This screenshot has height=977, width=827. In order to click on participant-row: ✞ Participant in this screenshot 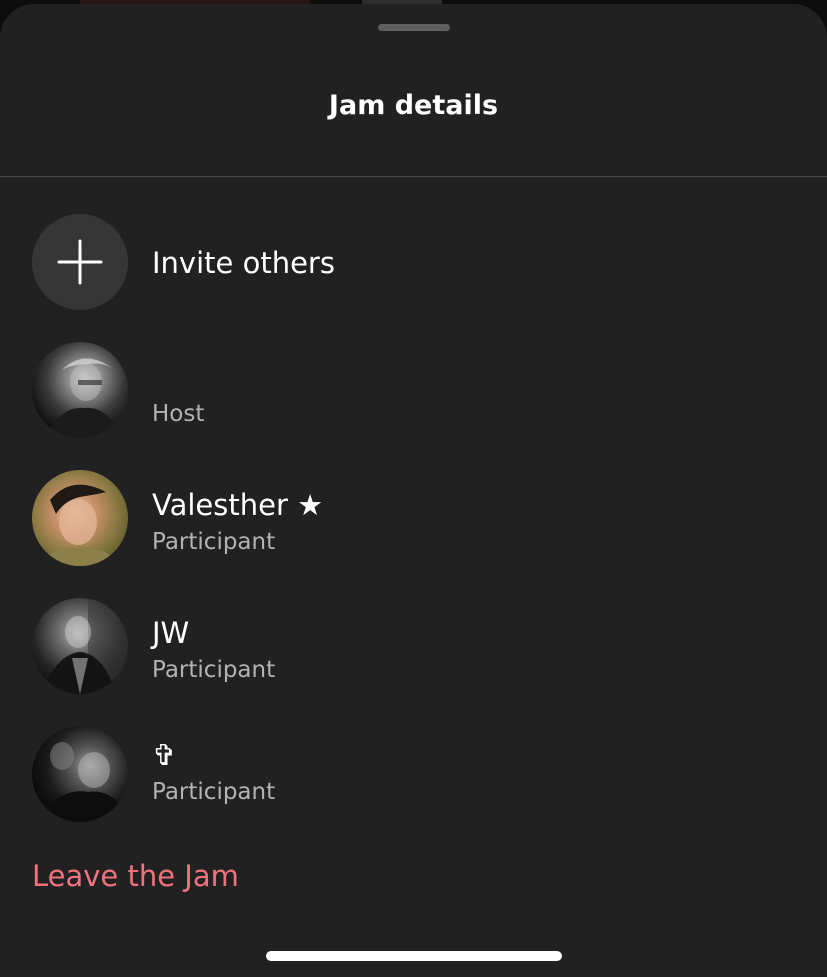, I will do `click(413, 771)`.